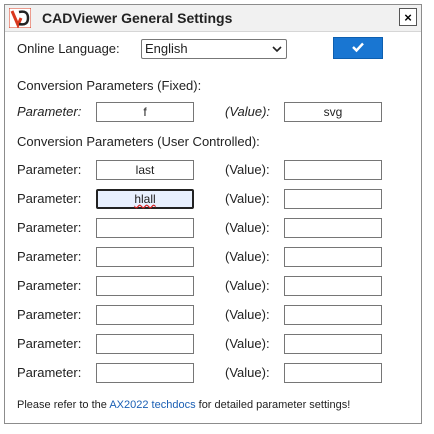 The width and height of the screenshot is (434, 434). What do you see at coordinates (166, 48) in the screenshot?
I see `language-selected-value: English` at bounding box center [166, 48].